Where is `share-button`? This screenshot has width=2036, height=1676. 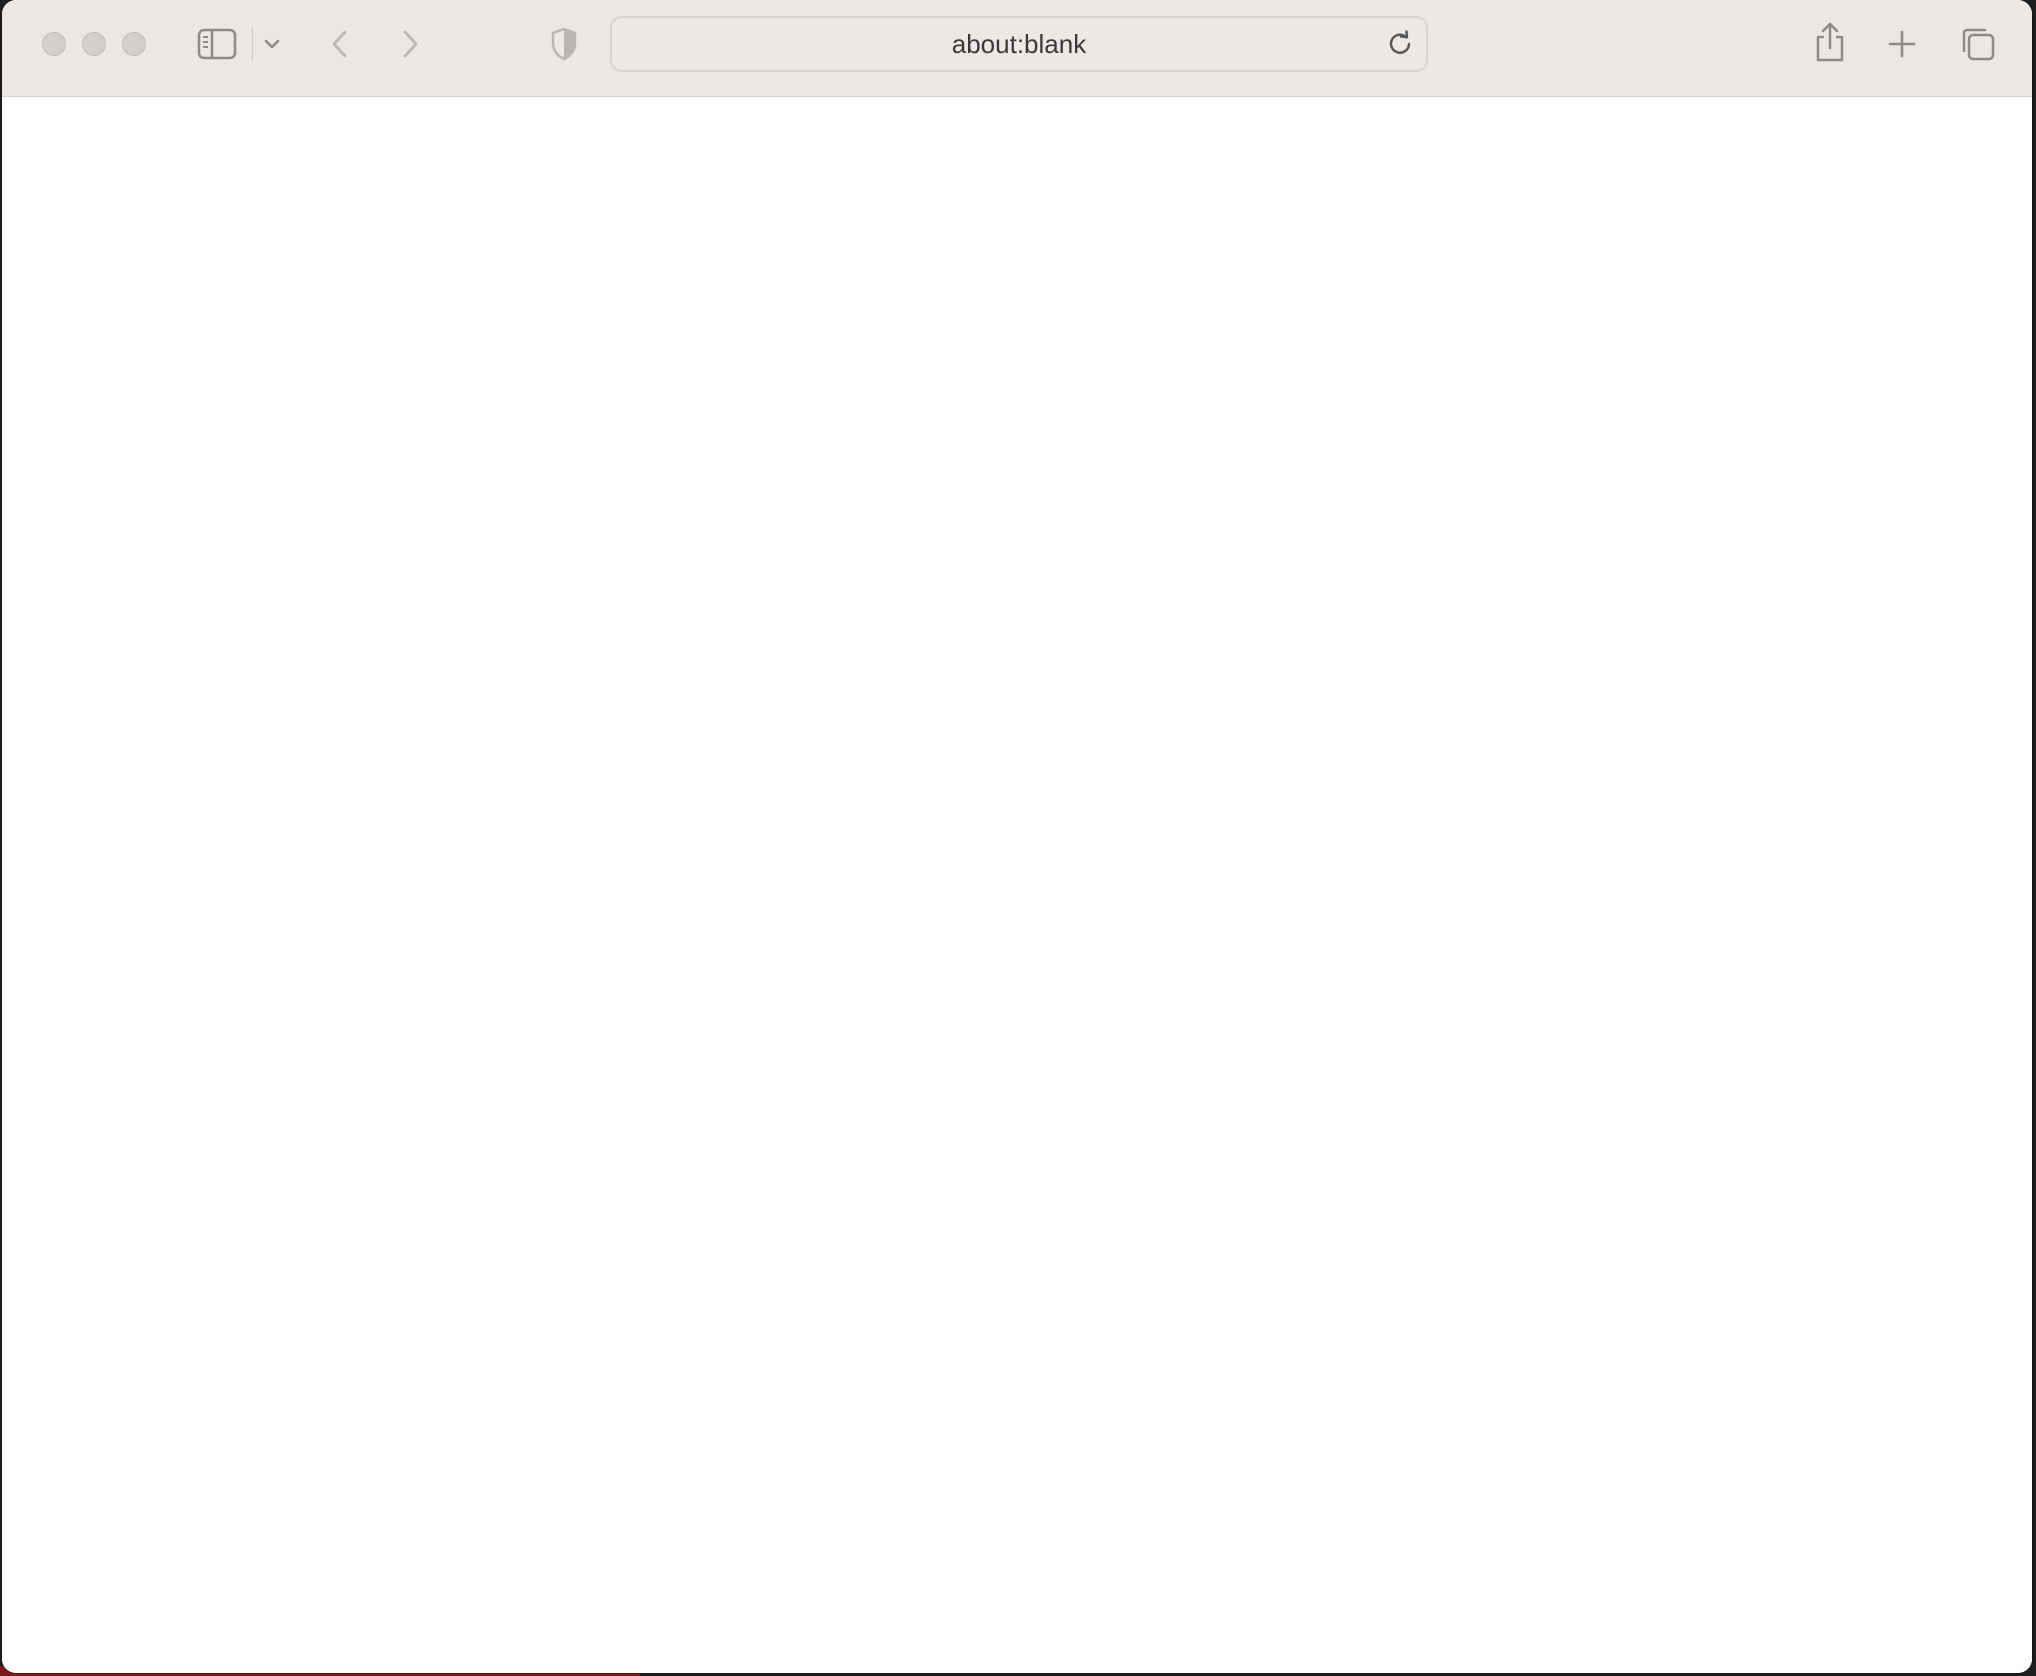 share-button is located at coordinates (1830, 42).